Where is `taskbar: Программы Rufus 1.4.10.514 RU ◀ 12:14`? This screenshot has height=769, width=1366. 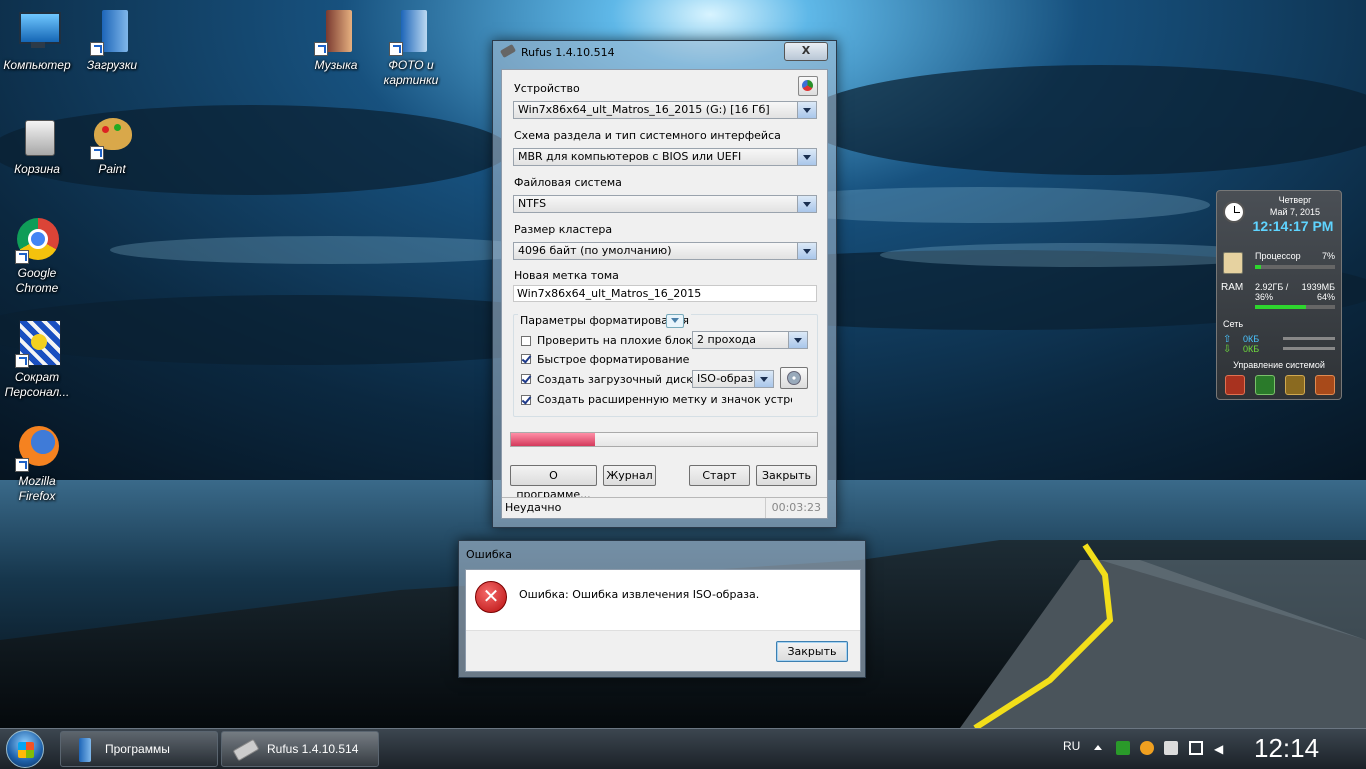 taskbar: Программы Rufus 1.4.10.514 RU ◀ 12:14 is located at coordinates (683, 748).